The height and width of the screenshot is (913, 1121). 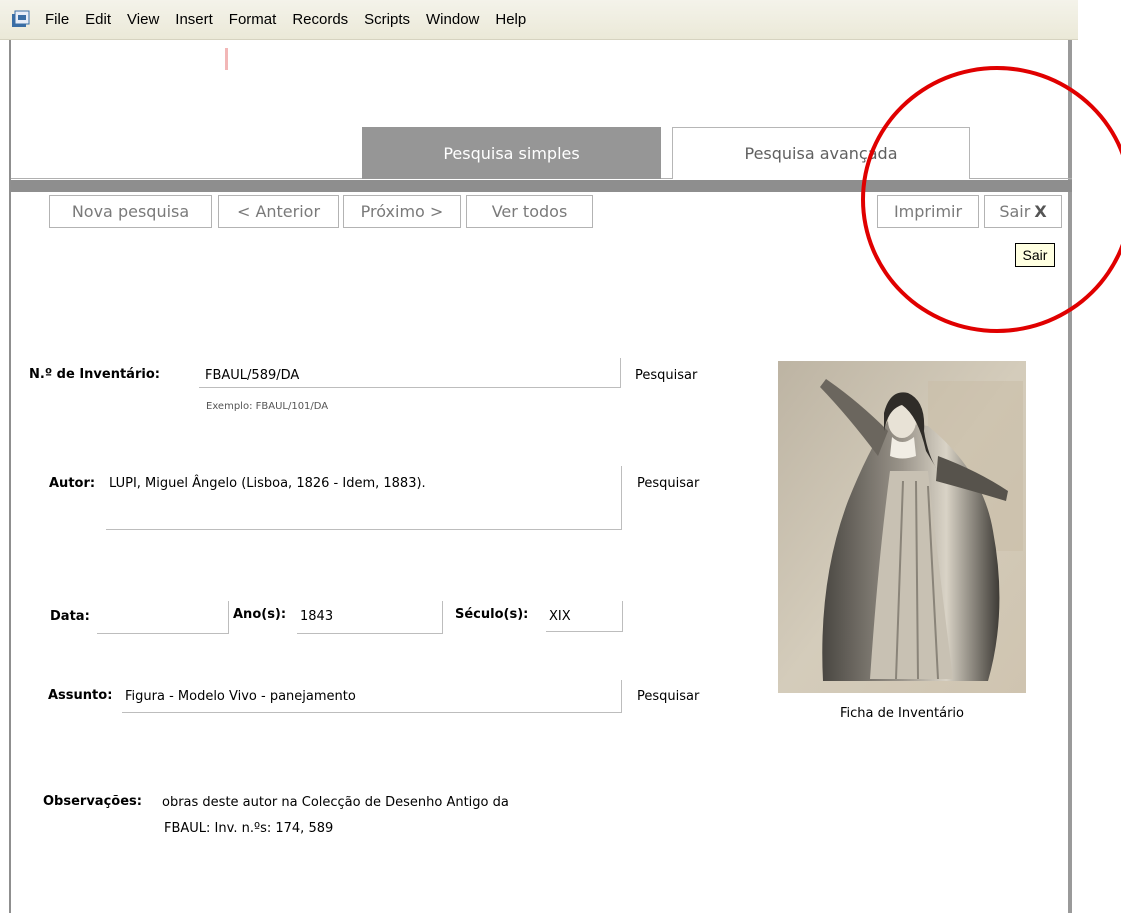 I want to click on year-label: Ano(s):, so click(x=260, y=614).